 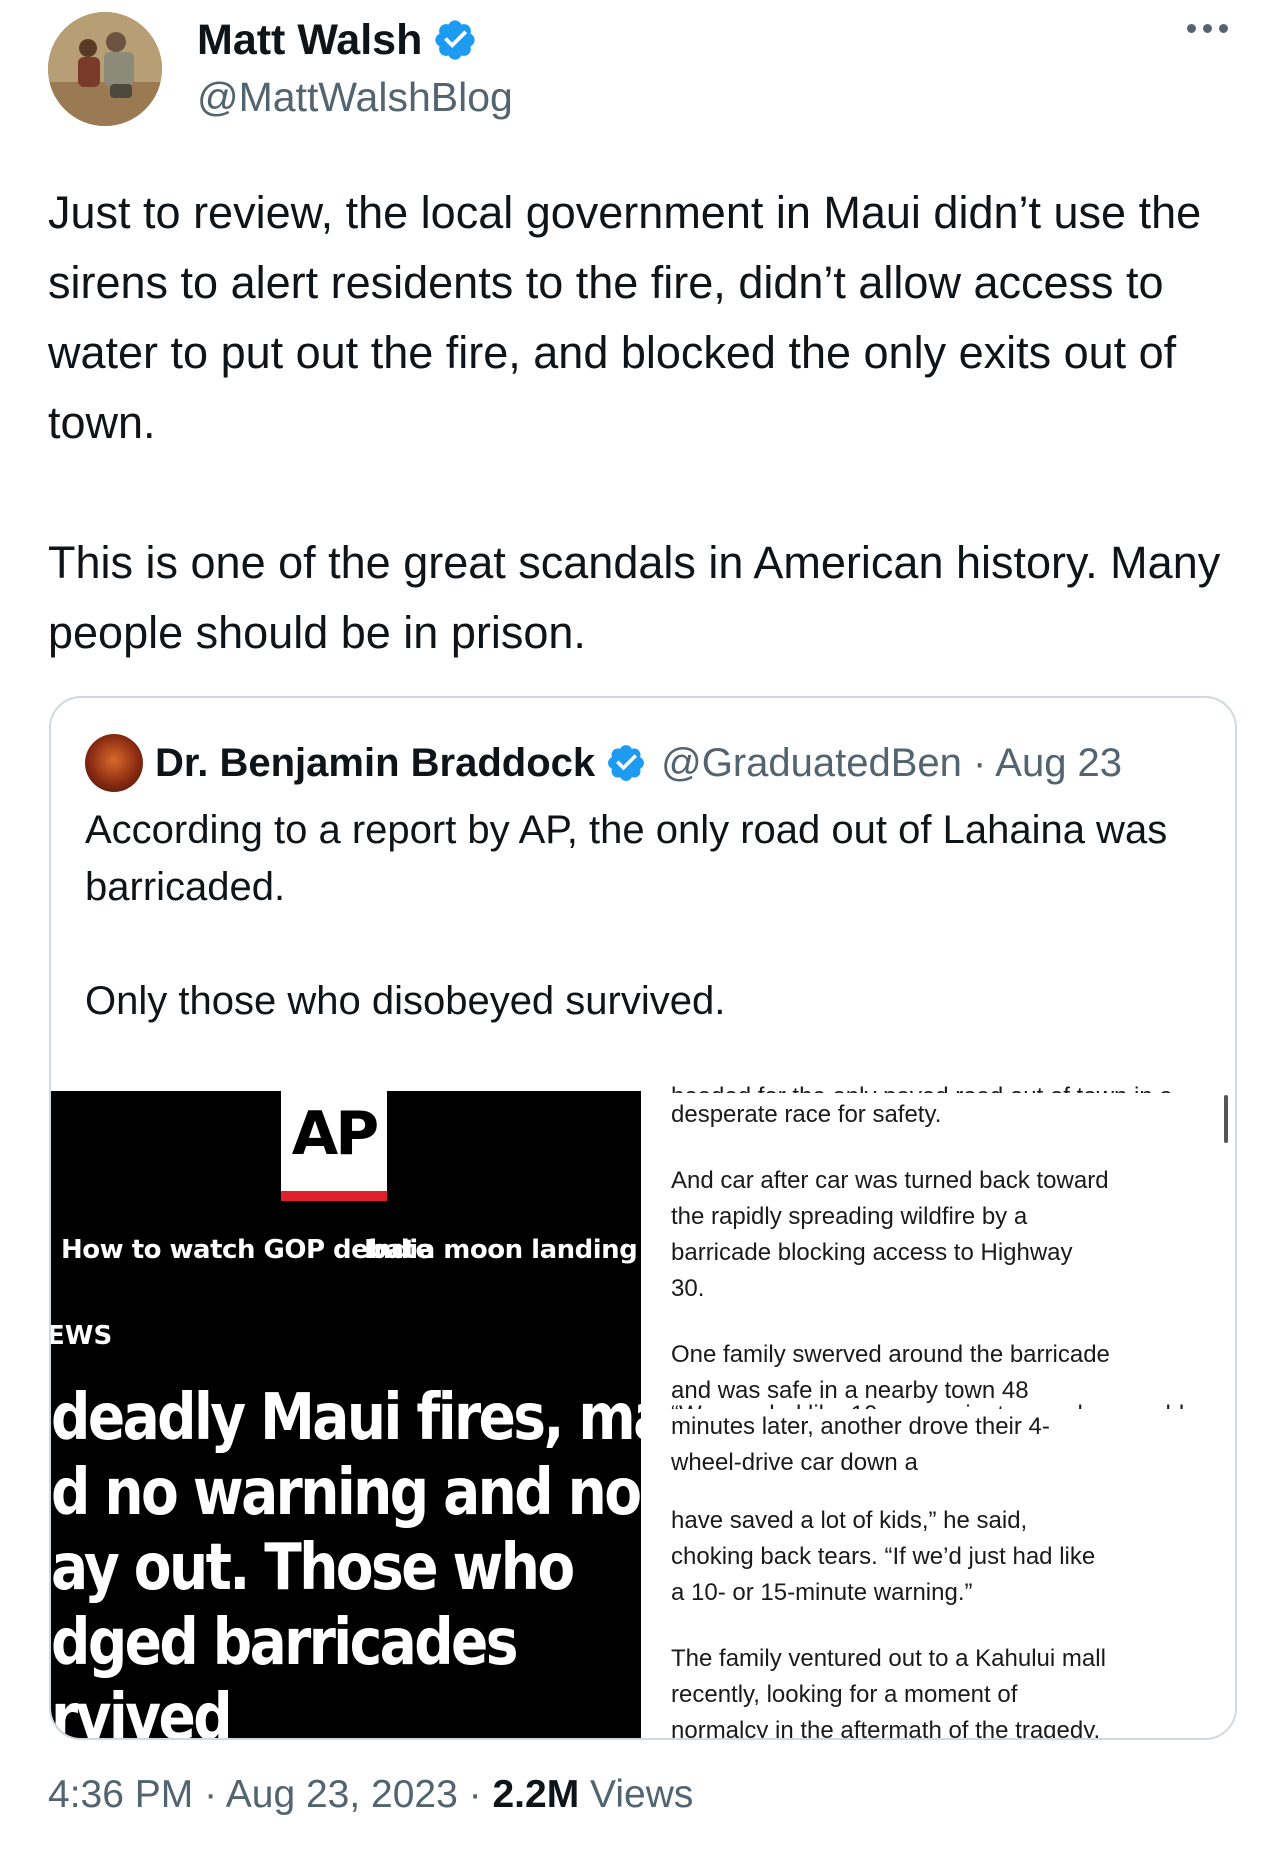 I want to click on headline-line: deadly Maui fires, man, so click(x=346, y=1418).